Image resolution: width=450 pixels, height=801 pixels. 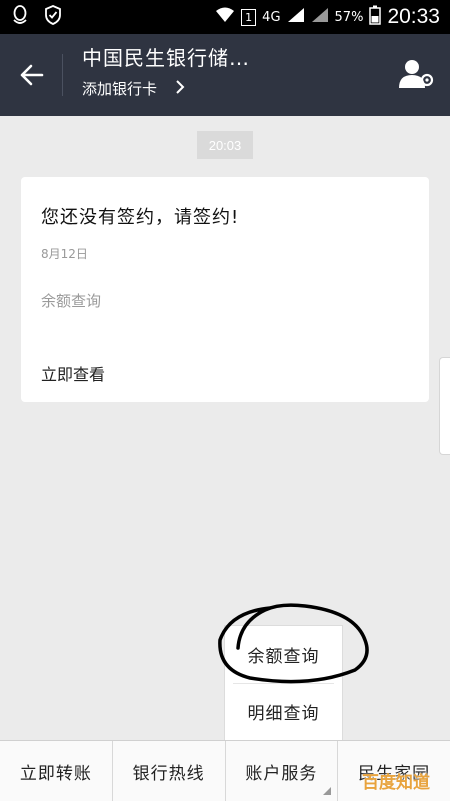 I want to click on tab-hotline-label: 银行热线, so click(x=168, y=773).